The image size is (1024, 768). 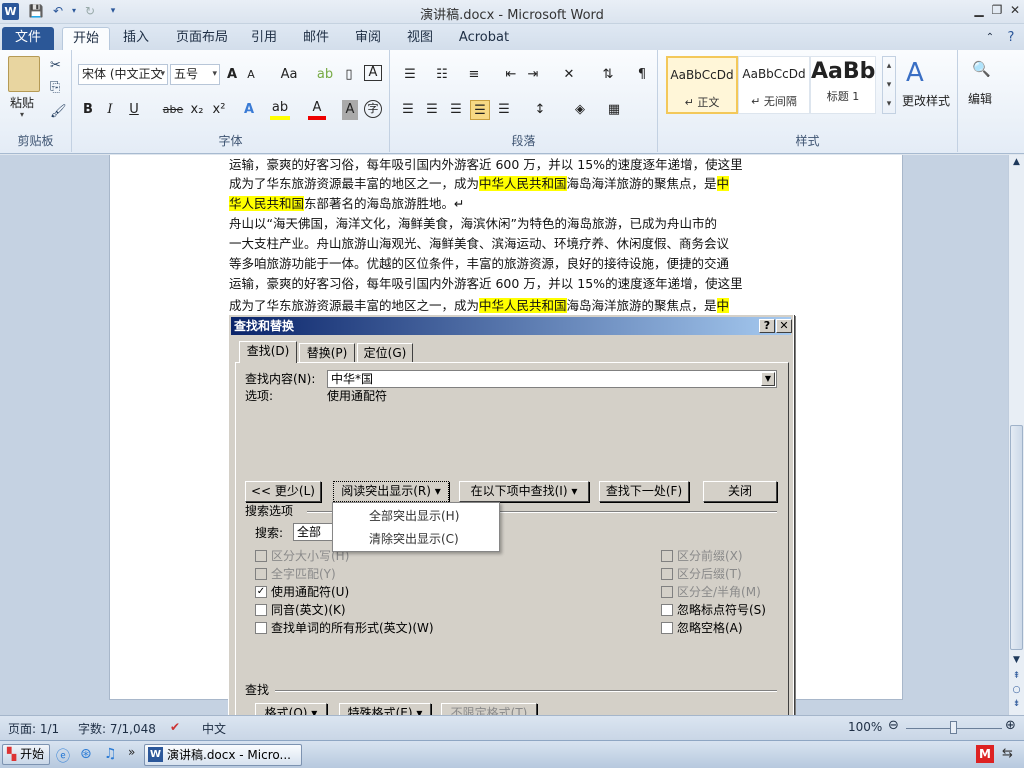 What do you see at coordinates (308, 610) in the screenshot?
I see `option-label: 同音(英文)(K)` at bounding box center [308, 610].